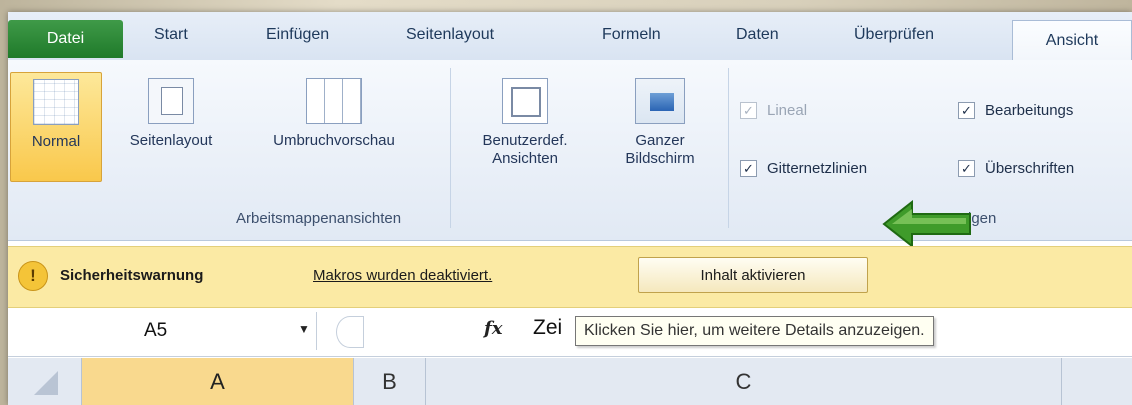 This screenshot has height=405, width=1132. Describe the element at coordinates (156, 330) in the screenshot. I see `name-box-value: A5` at that location.